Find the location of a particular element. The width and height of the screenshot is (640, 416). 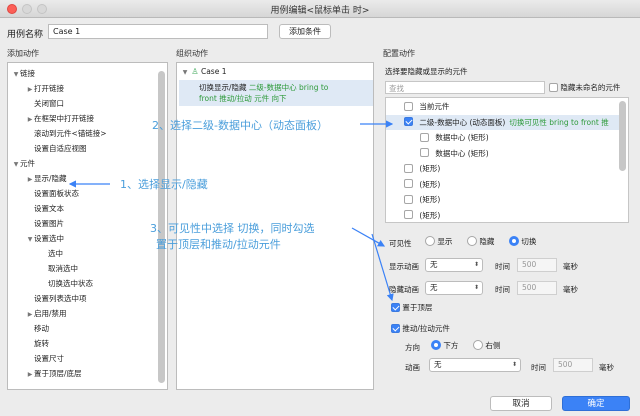

bring-to-top-checkbox: 置于顶层 is located at coordinates (411, 307).